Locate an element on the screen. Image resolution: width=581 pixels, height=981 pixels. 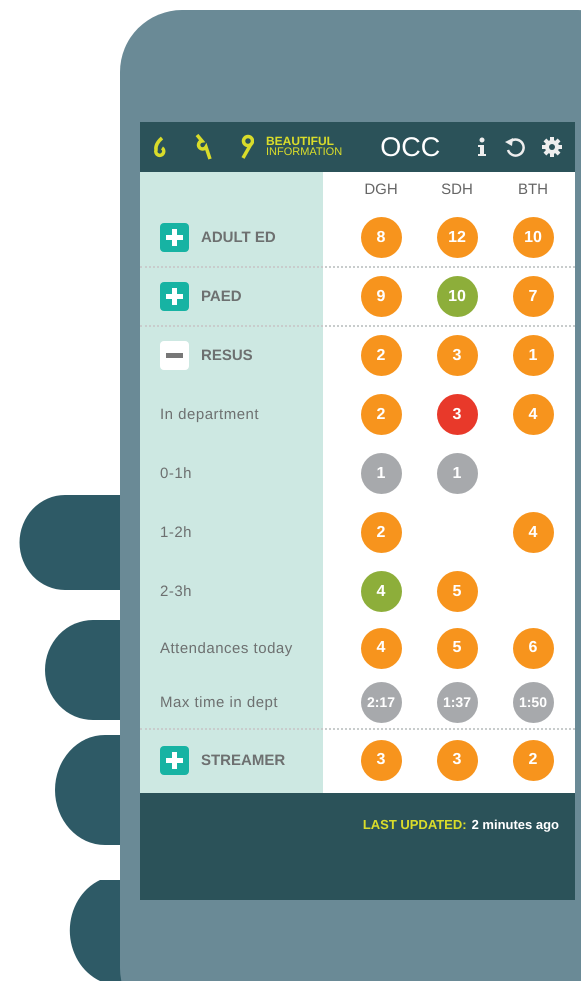
section-label: PAED is located at coordinates (221, 296).